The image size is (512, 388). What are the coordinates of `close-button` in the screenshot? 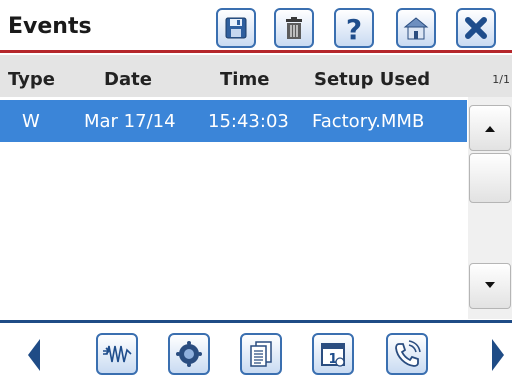 It's located at (476, 28).